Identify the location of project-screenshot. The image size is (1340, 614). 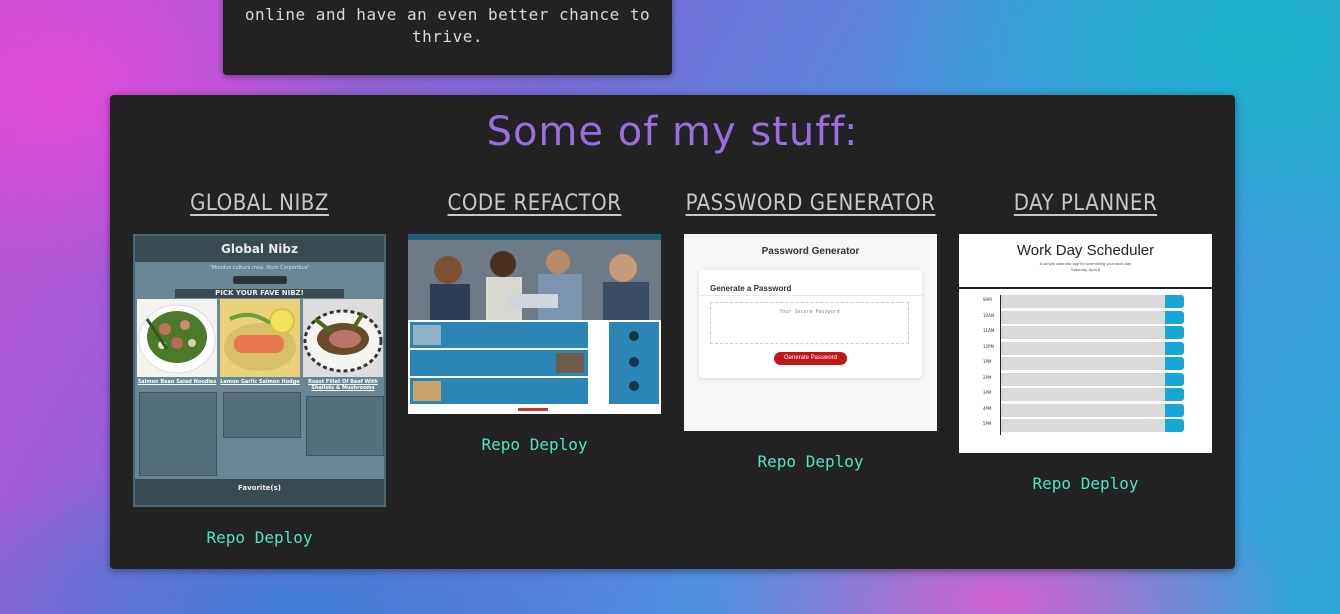
(534, 324).